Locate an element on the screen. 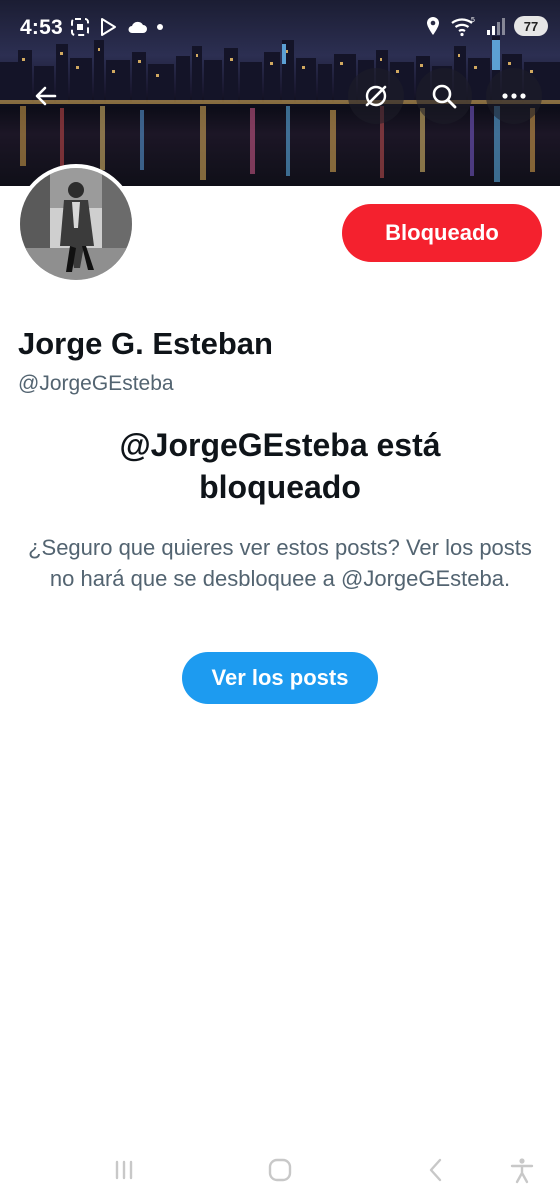  back-nav-button is located at coordinates (436, 1170).